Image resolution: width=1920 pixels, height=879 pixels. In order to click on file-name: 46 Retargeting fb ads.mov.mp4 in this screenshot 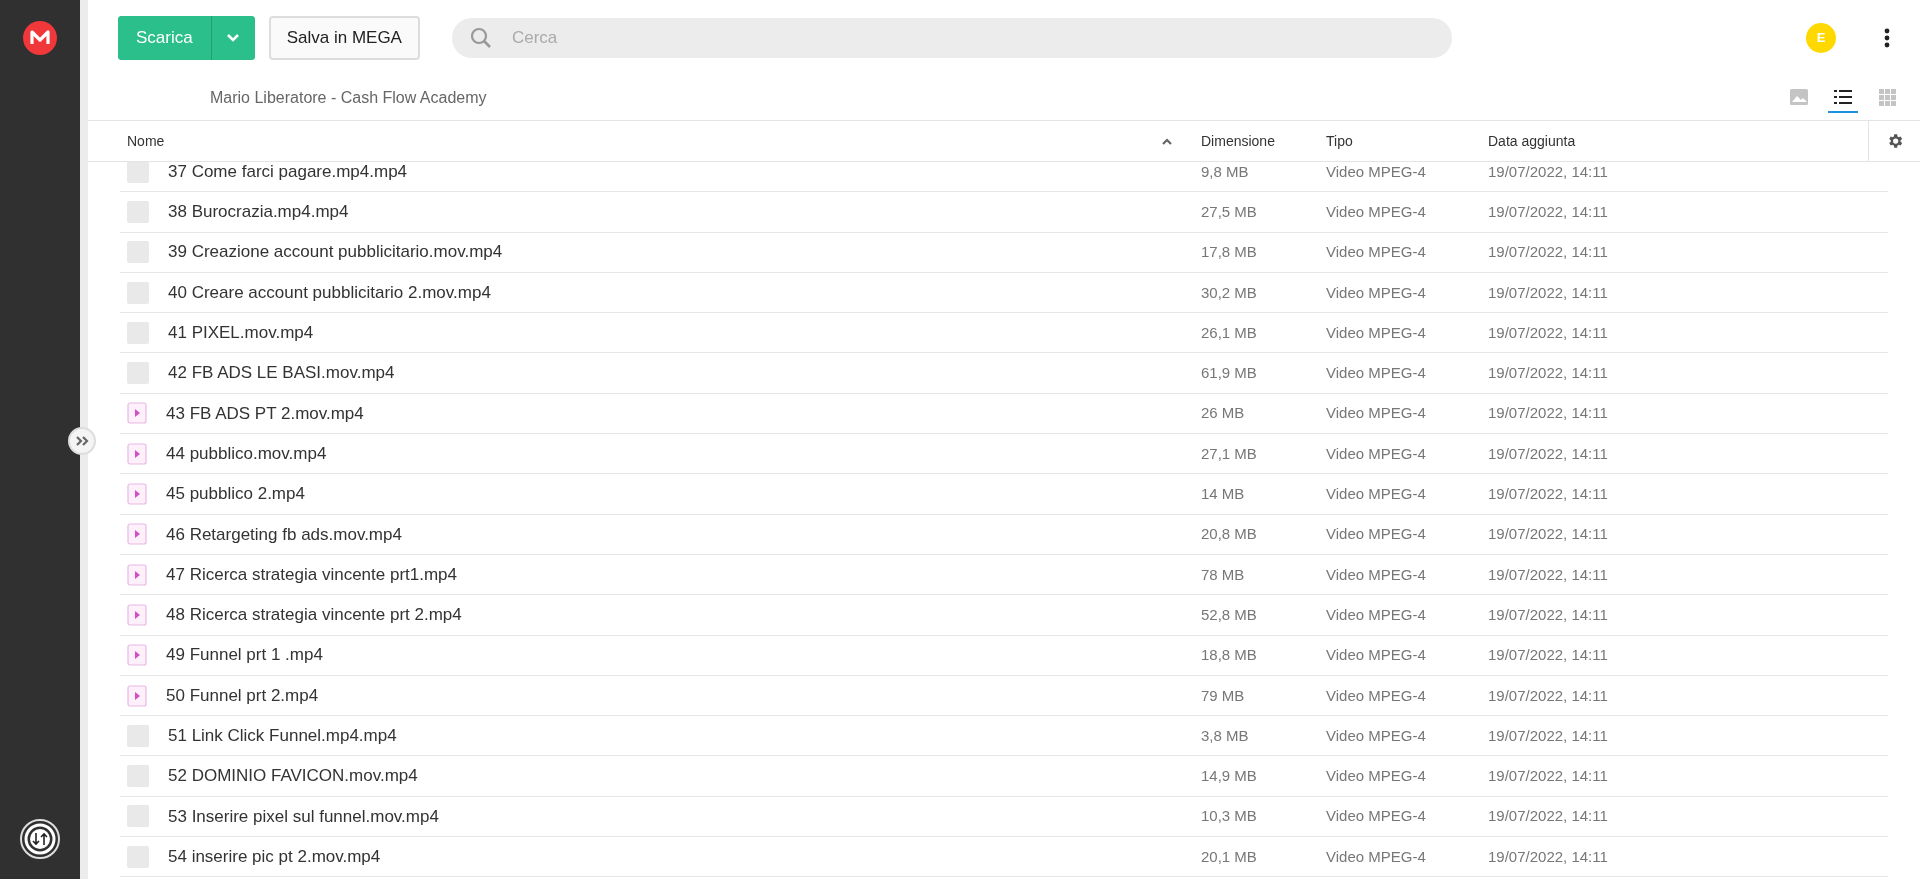, I will do `click(284, 534)`.